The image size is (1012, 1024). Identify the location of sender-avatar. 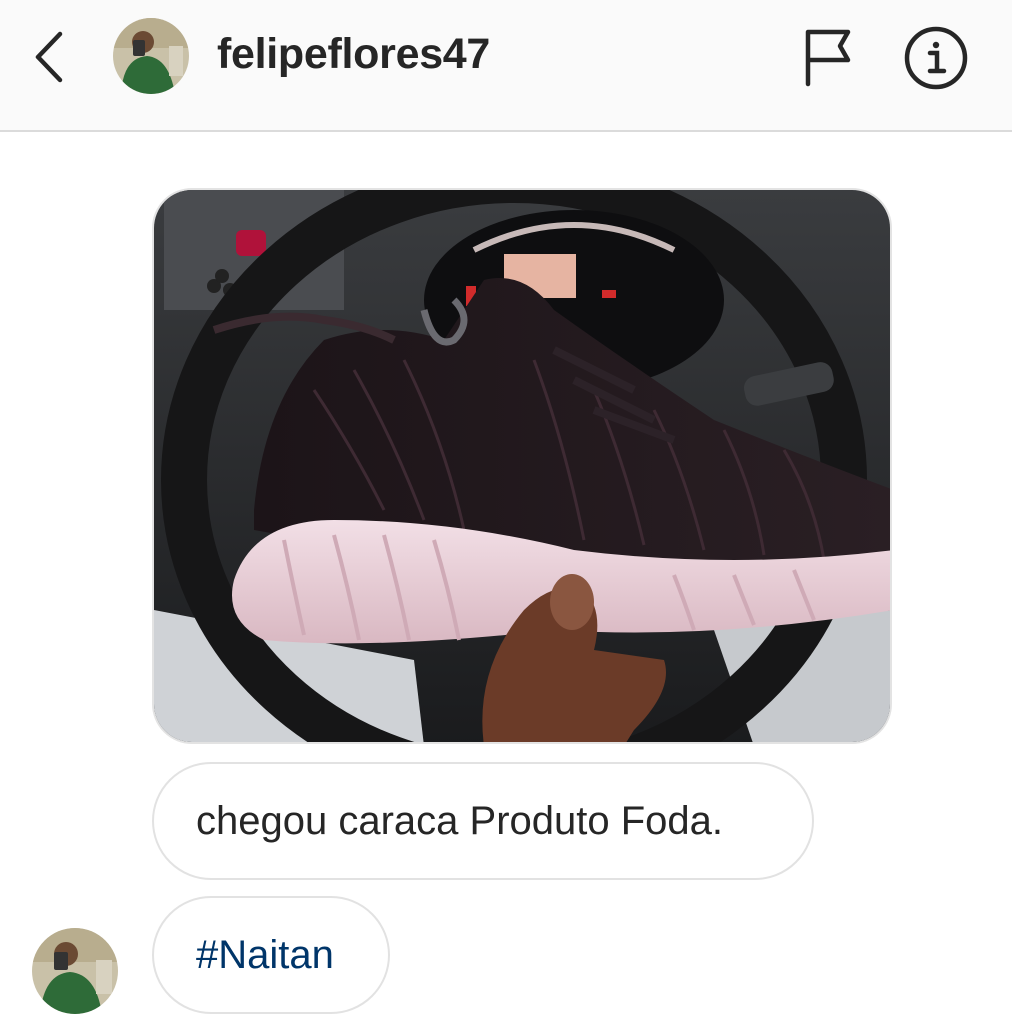
(75, 971).